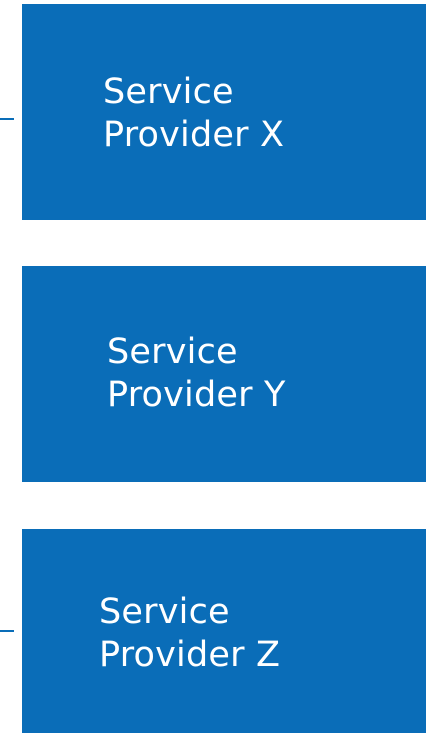  Describe the element at coordinates (190, 655) in the screenshot. I see `service-provider-z-line2: Provider Z` at that location.